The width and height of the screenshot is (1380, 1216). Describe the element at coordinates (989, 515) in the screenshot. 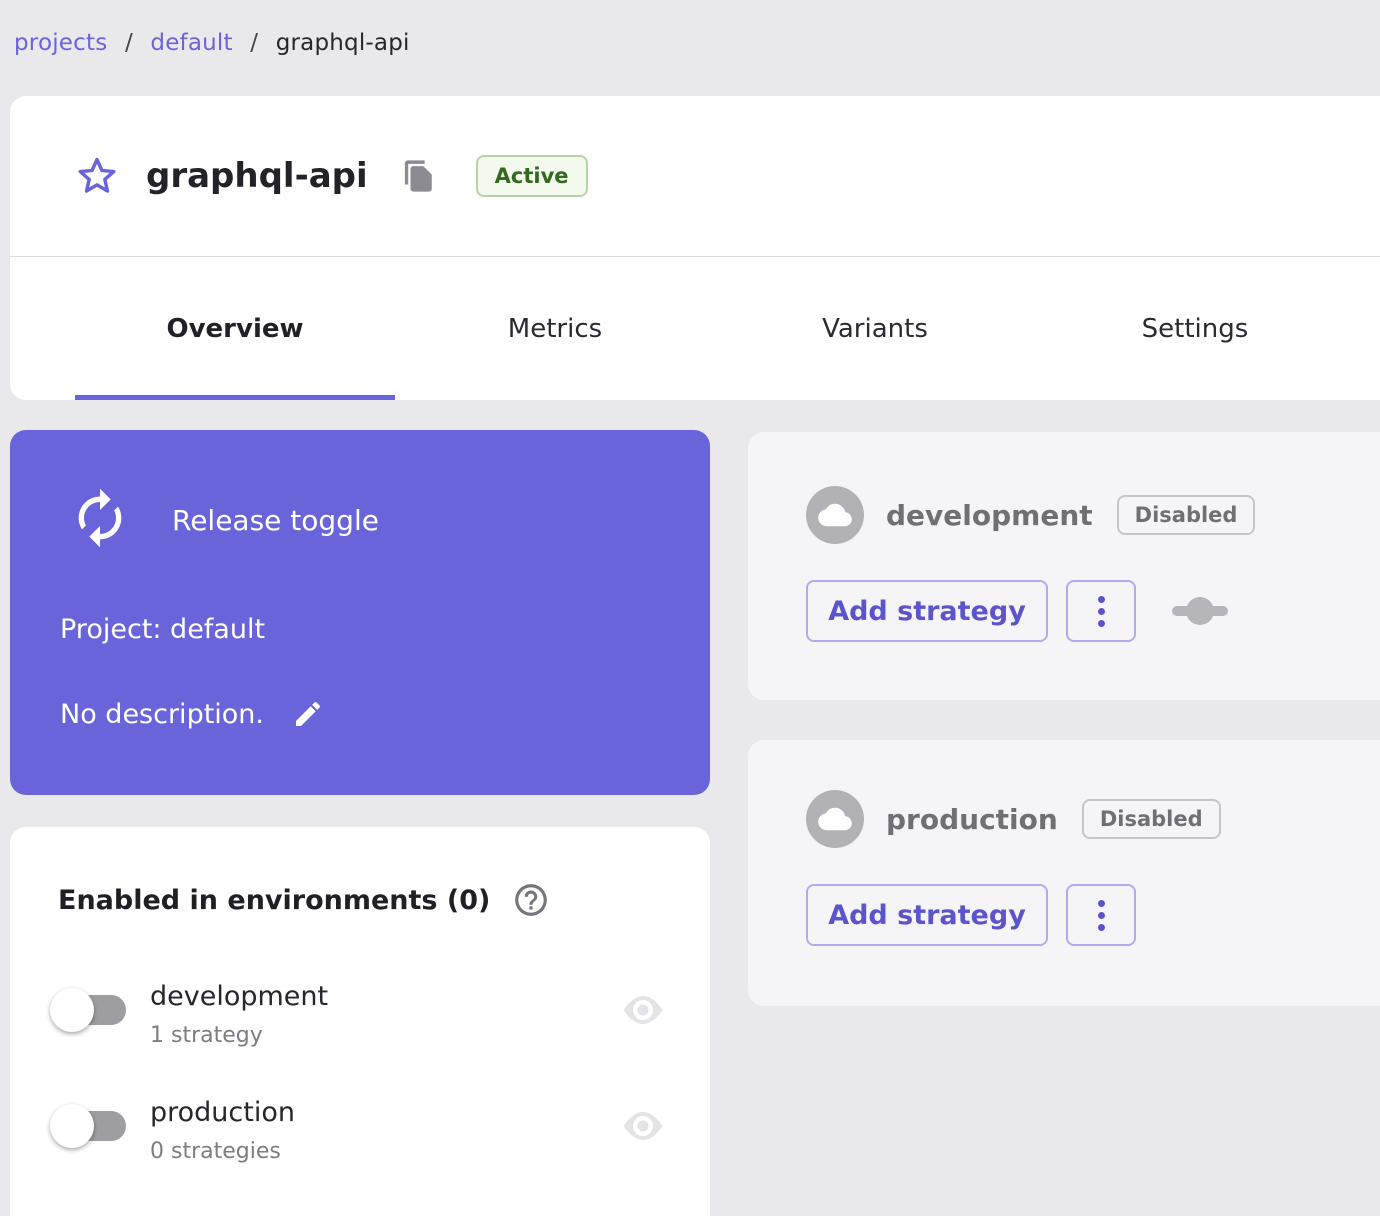

I see `environment-card-name: development` at that location.